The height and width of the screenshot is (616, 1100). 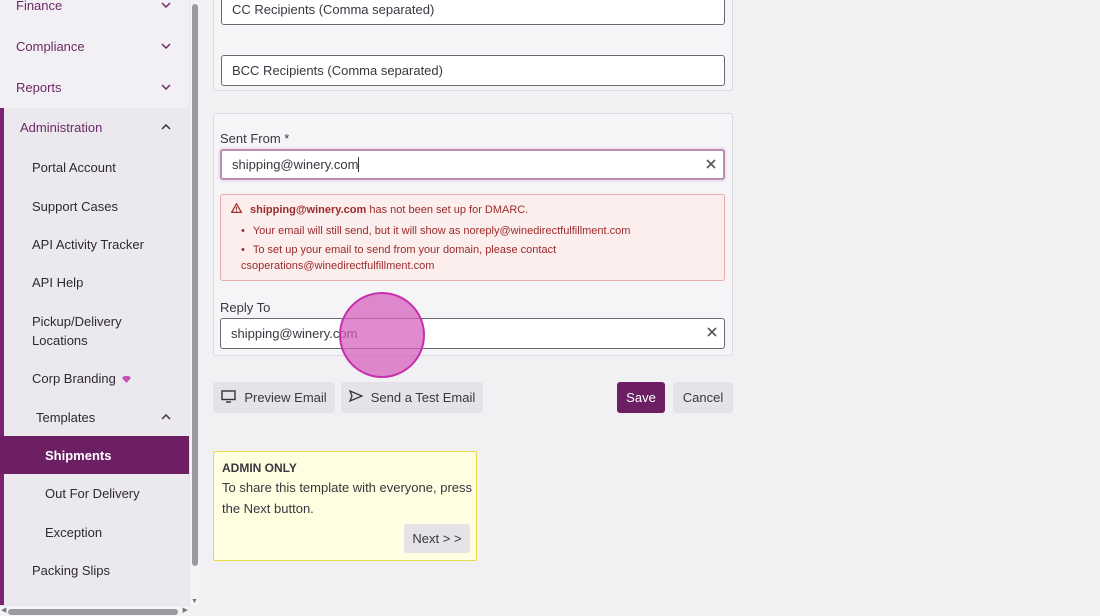 I want to click on sent-from-value: shipping@winery.com, so click(x=295, y=164).